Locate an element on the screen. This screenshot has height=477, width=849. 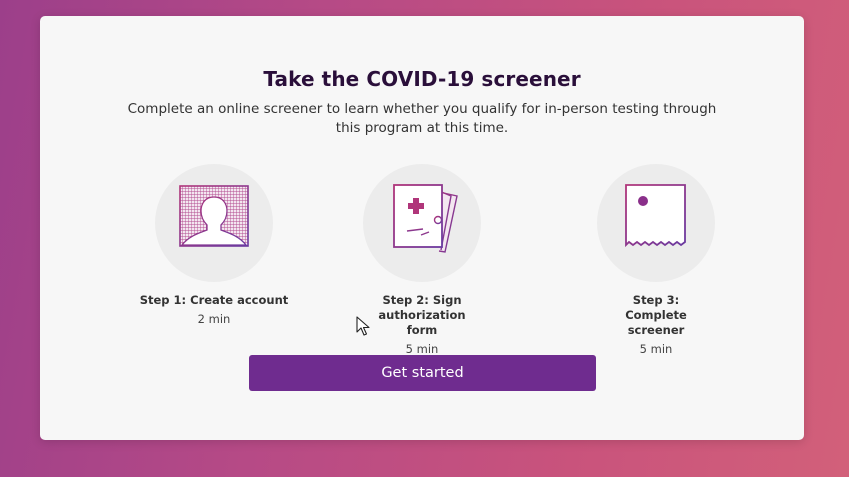
step-create-account: Step 1: Create account 2 min is located at coordinates (214, 245).